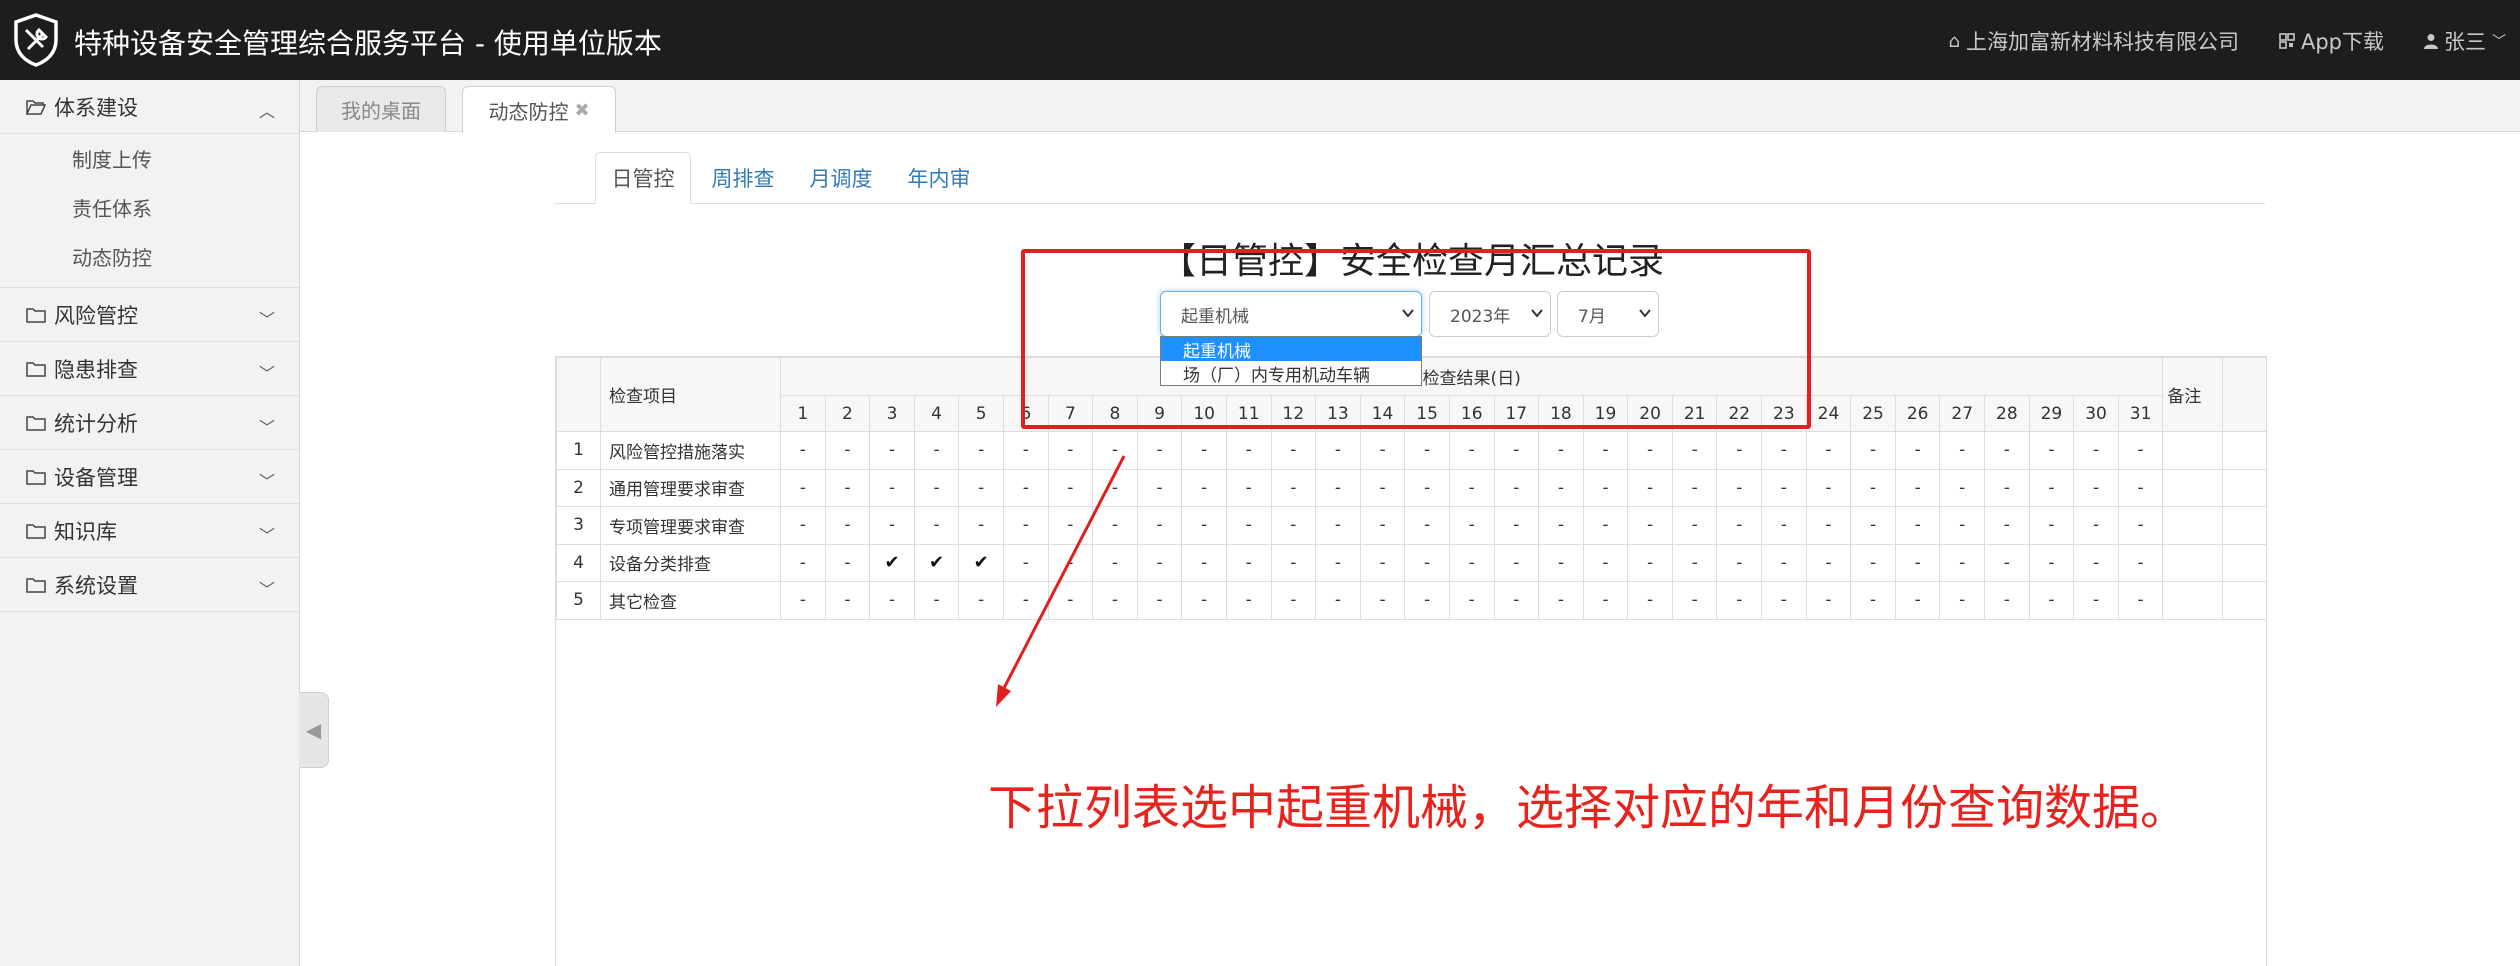  Describe the element at coordinates (381, 109) in the screenshot. I see `tab-my-desktop: 我的桌面` at that location.